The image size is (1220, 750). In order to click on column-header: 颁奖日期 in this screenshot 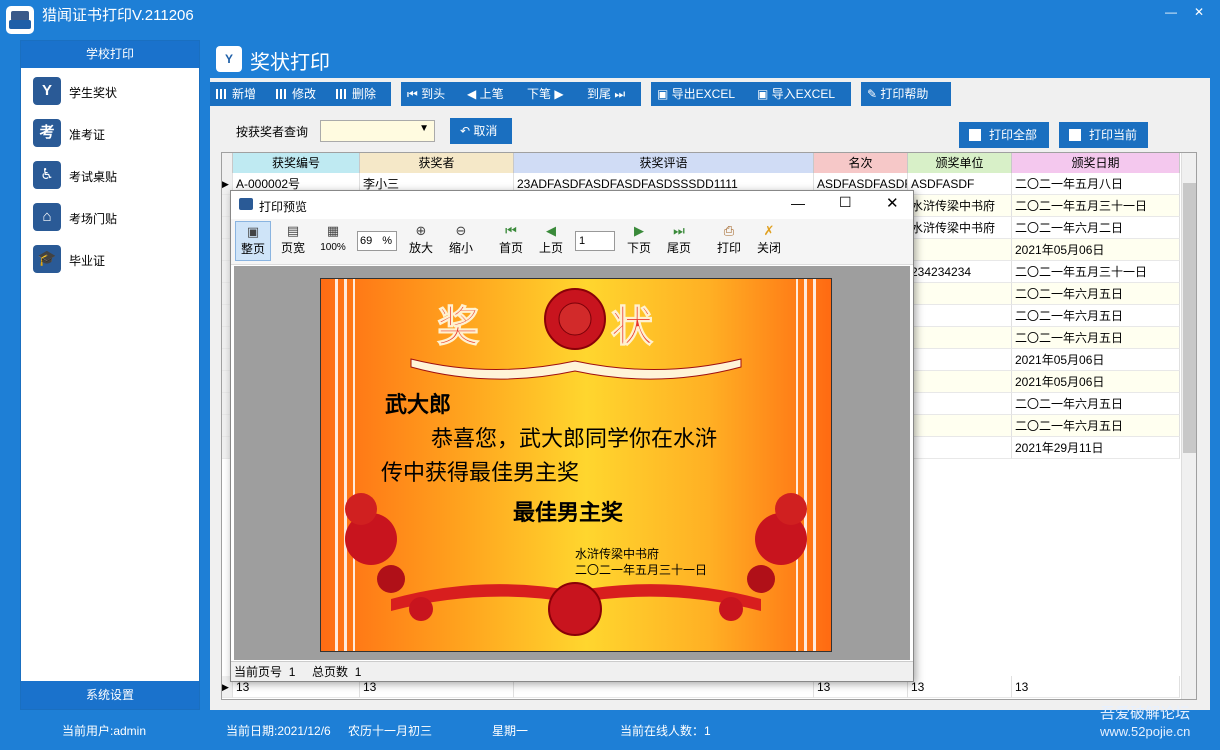, I will do `click(1096, 163)`.